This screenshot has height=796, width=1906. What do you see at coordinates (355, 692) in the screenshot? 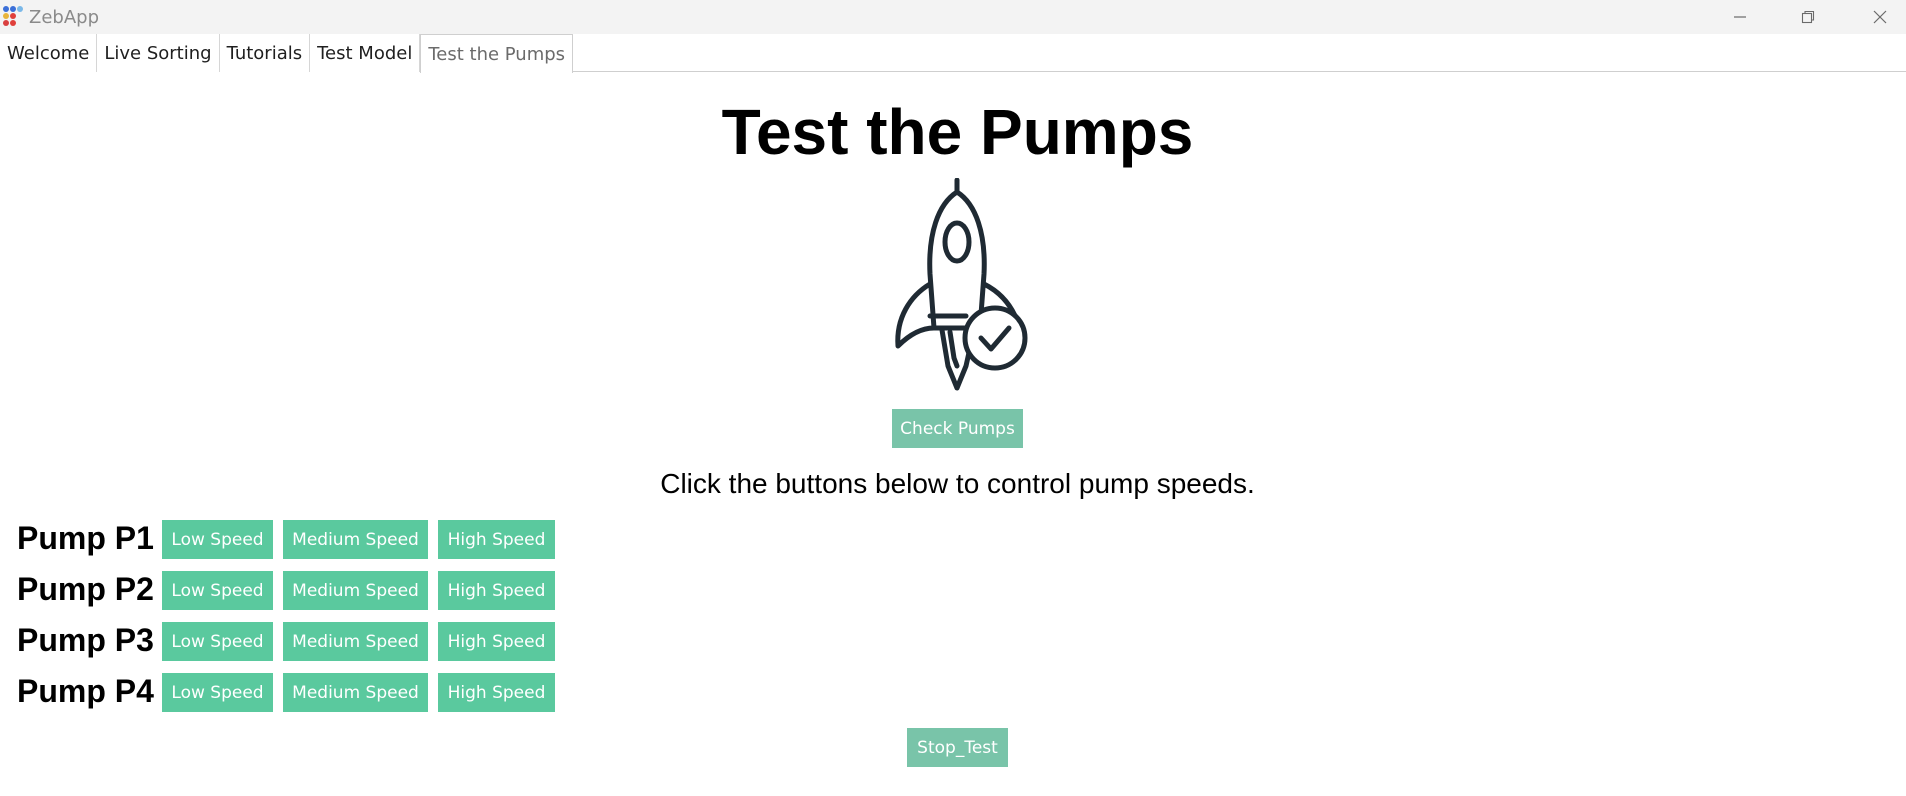
I see `pump-p4-medium-speed-button: Medium Speed` at bounding box center [355, 692].